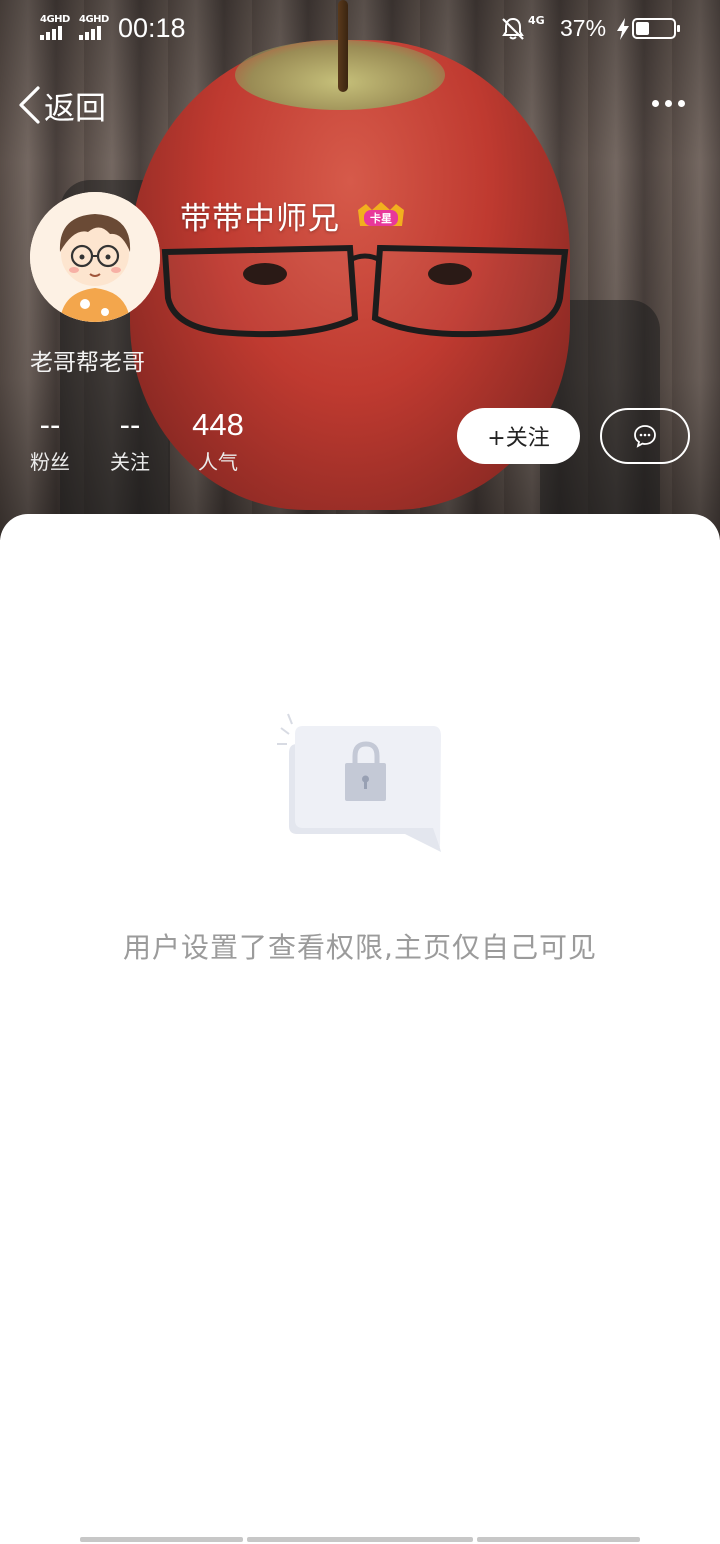  Describe the element at coordinates (536, 20) in the screenshot. I see `network-4g-label: 4G` at that location.